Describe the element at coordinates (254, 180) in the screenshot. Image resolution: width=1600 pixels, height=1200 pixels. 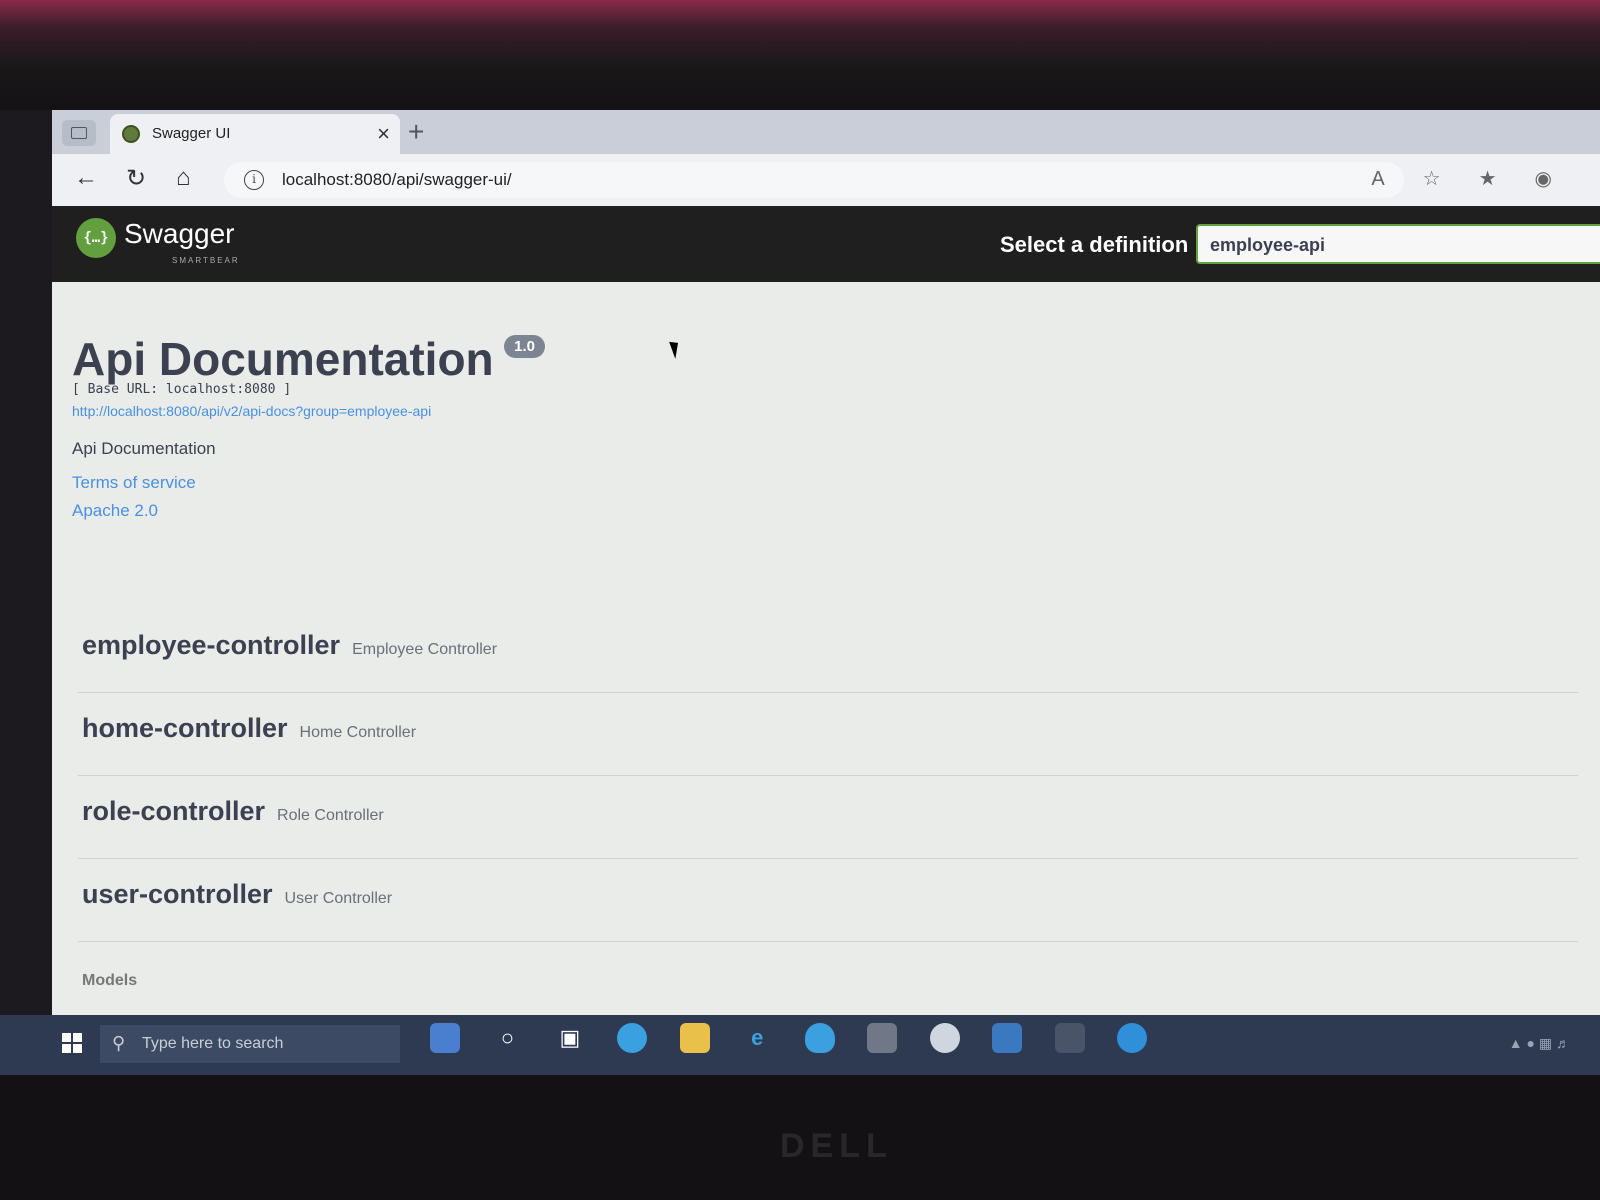
I see `site-info-icon: i` at that location.